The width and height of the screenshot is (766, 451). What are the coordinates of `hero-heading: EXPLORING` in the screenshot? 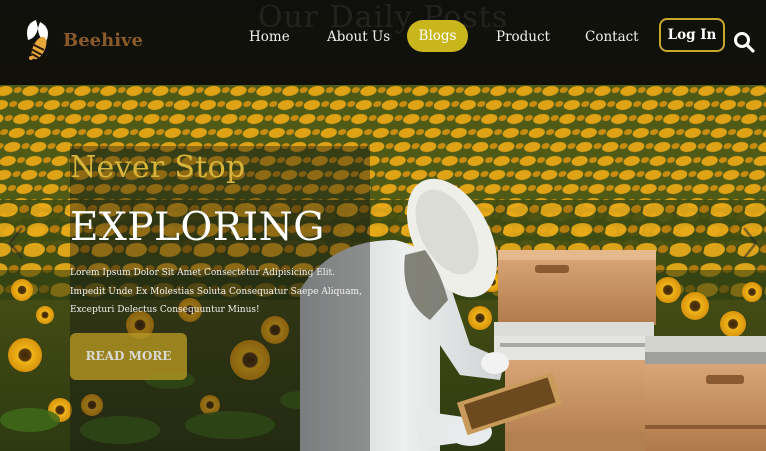 It's located at (197, 227).